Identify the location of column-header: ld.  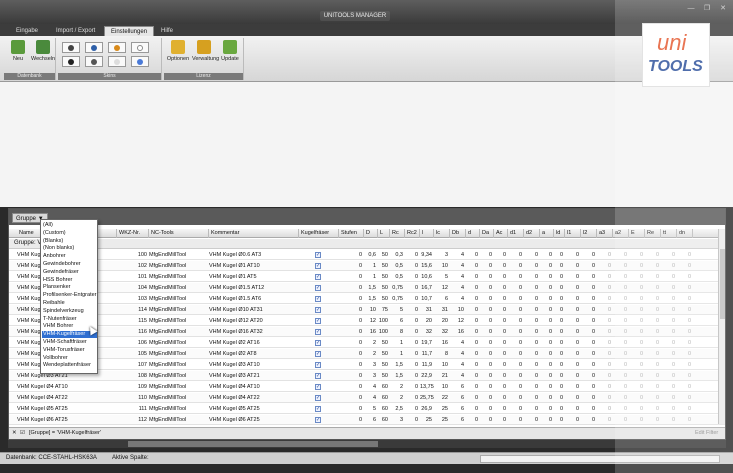
(559, 233).